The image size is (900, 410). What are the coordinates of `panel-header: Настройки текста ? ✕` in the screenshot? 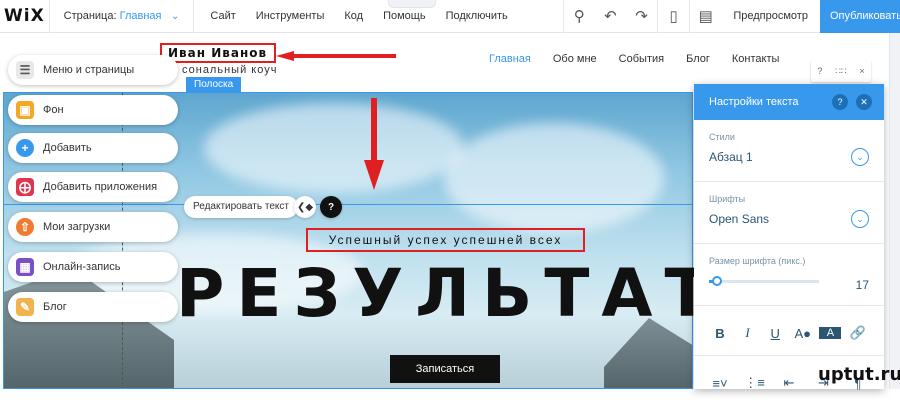 It's located at (789, 102).